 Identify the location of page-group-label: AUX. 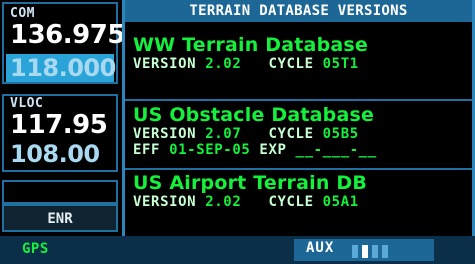
(320, 248).